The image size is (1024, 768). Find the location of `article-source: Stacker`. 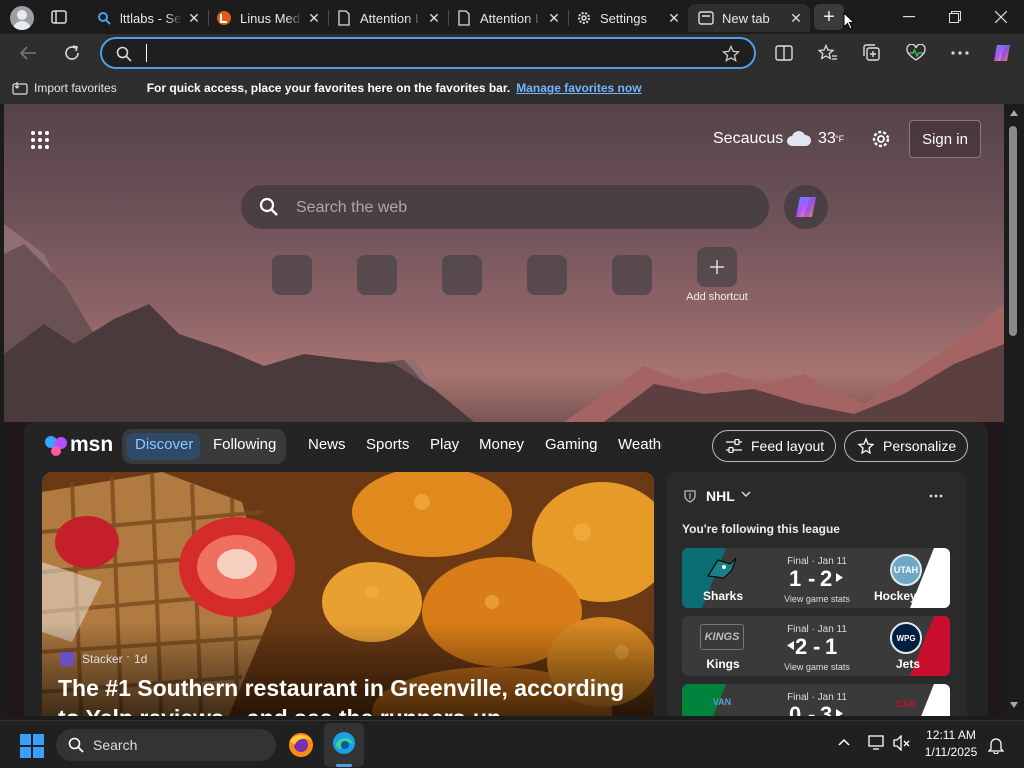

article-source: Stacker is located at coordinates (102, 659).